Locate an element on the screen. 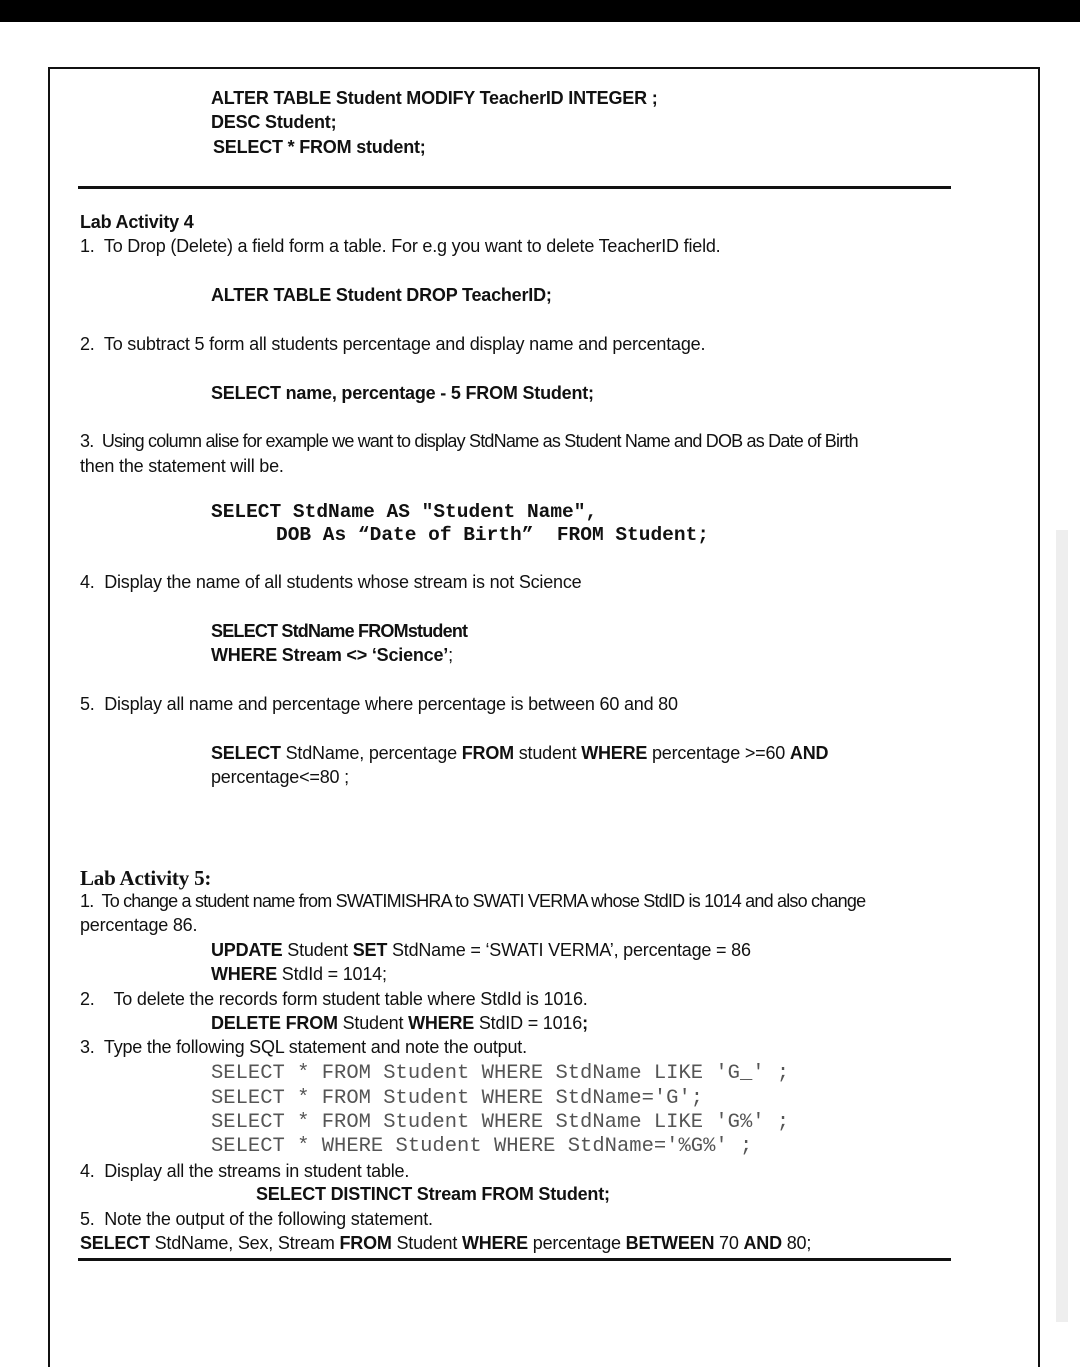 This screenshot has height=1367, width=1080. text-segment: percentage >=60 is located at coordinates (718, 753).